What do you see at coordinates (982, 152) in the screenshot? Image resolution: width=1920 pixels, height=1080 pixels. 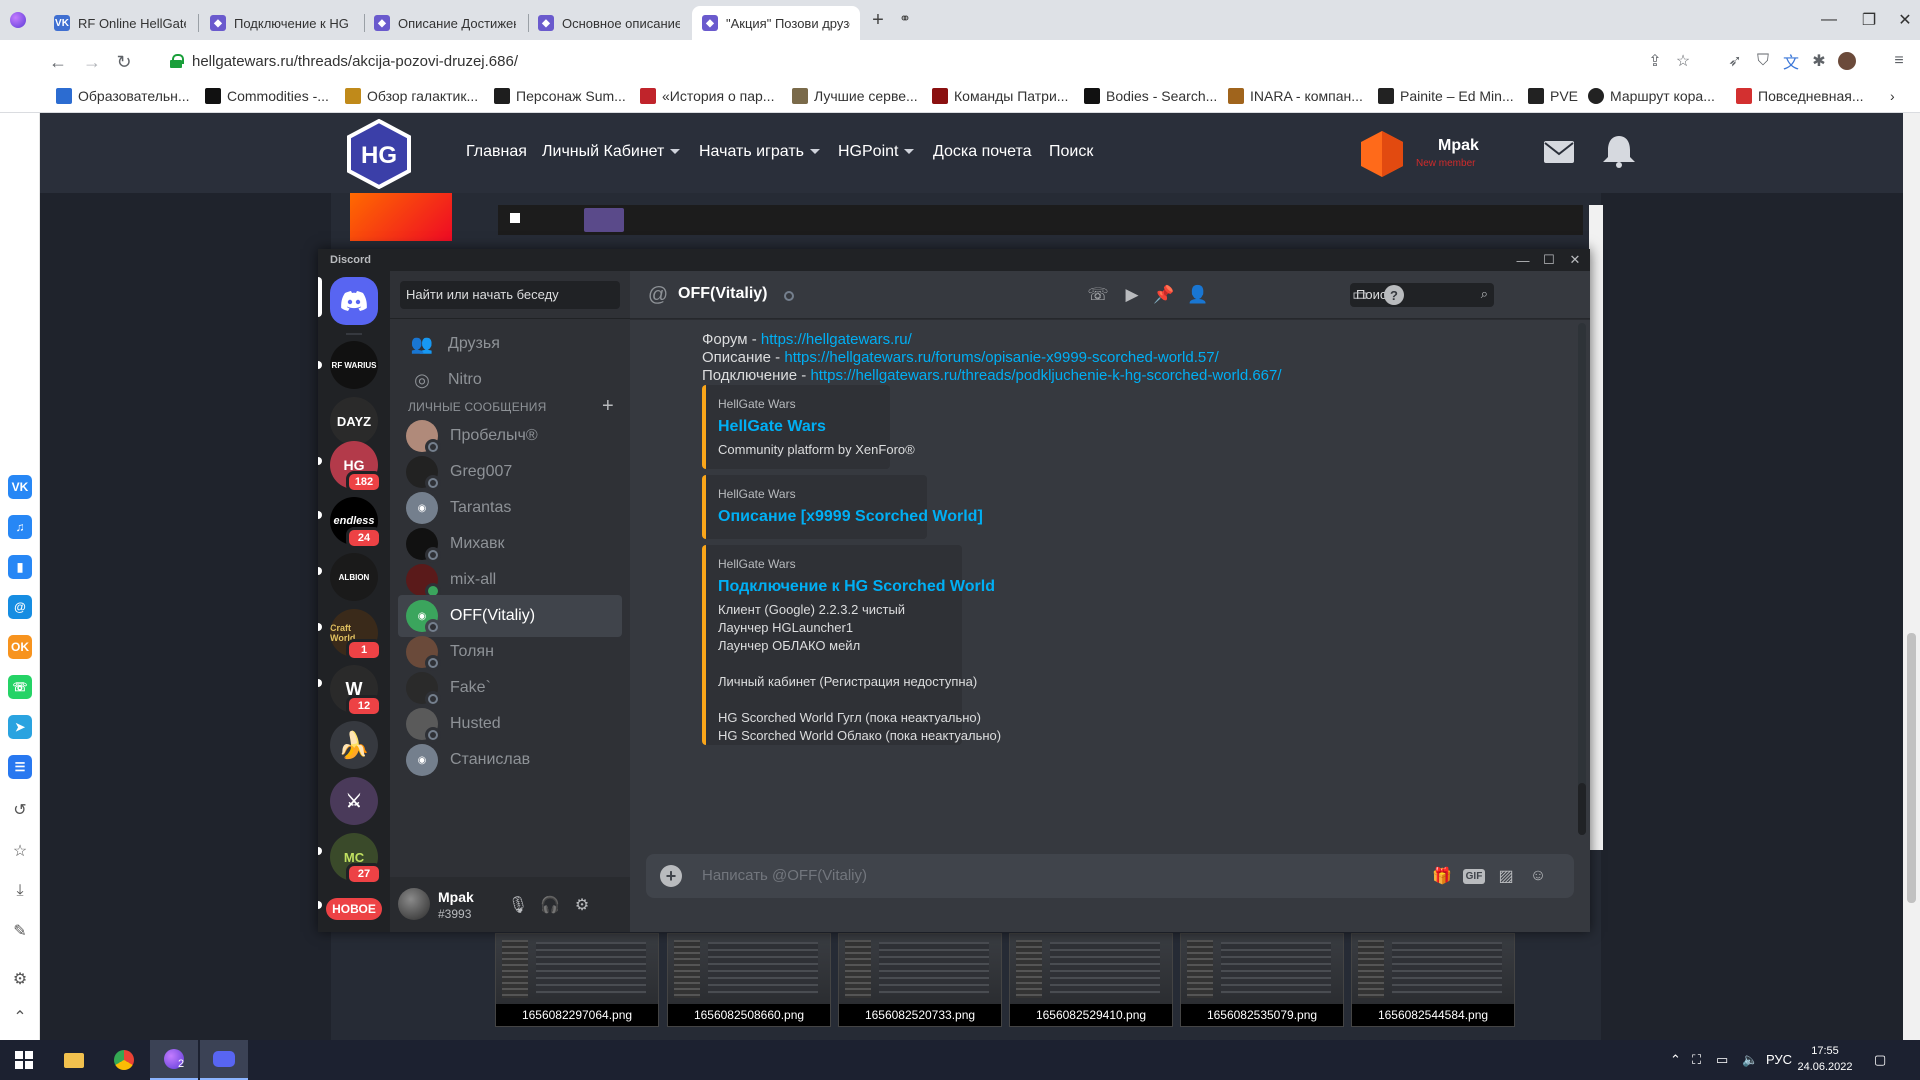 I see `nav-honor-board: Доска почета` at bounding box center [982, 152].